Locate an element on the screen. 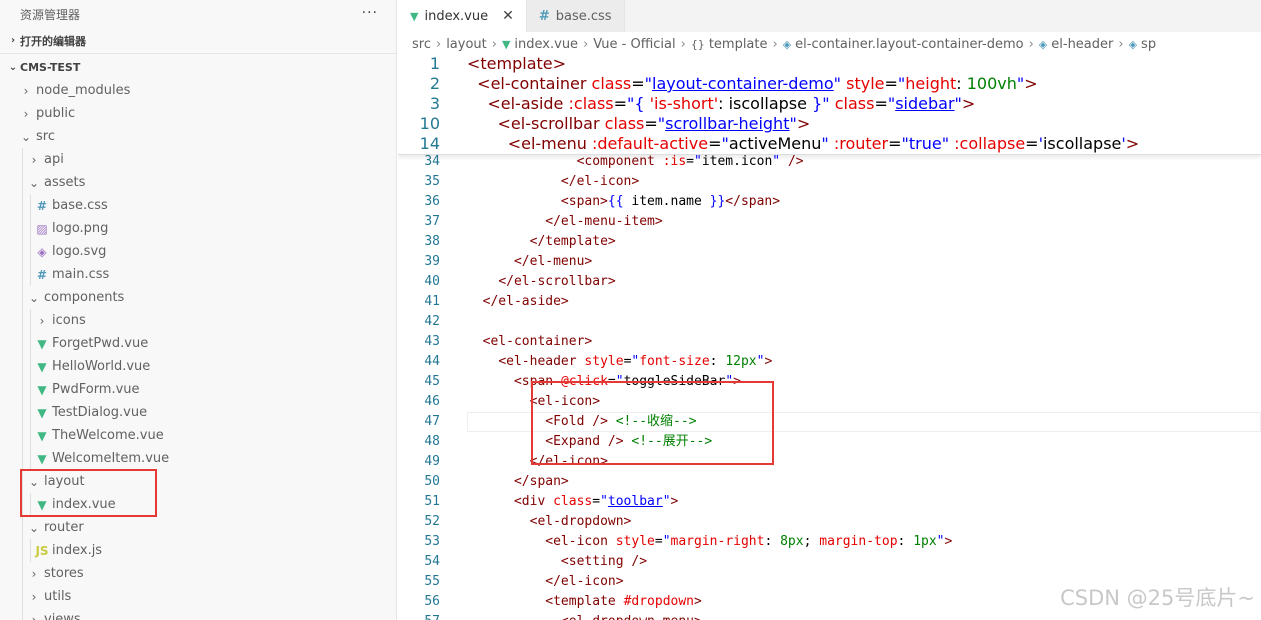 The height and width of the screenshot is (620, 1261). tree-folder: › api is located at coordinates (198, 159).